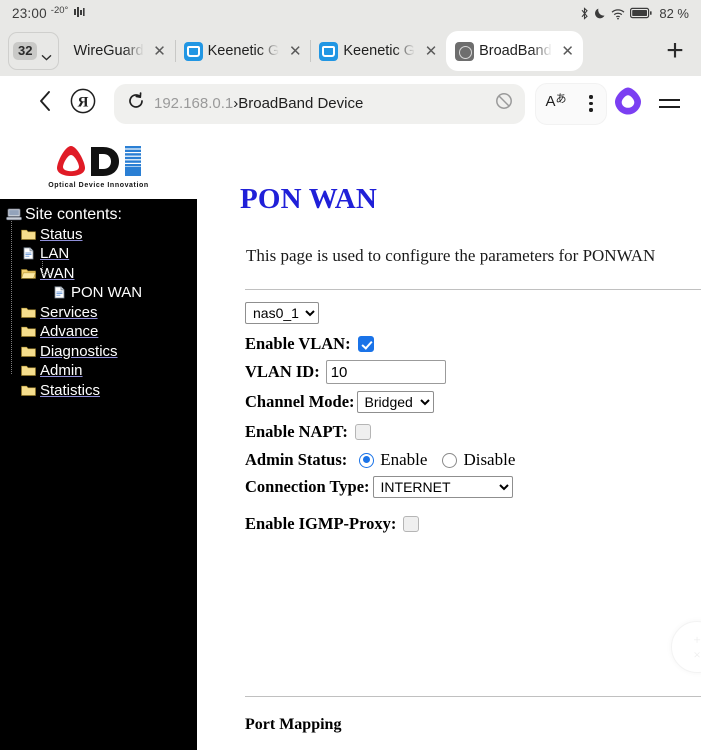  I want to click on browser-tab-wireguard: WireGuard ✕, so click(119, 51).